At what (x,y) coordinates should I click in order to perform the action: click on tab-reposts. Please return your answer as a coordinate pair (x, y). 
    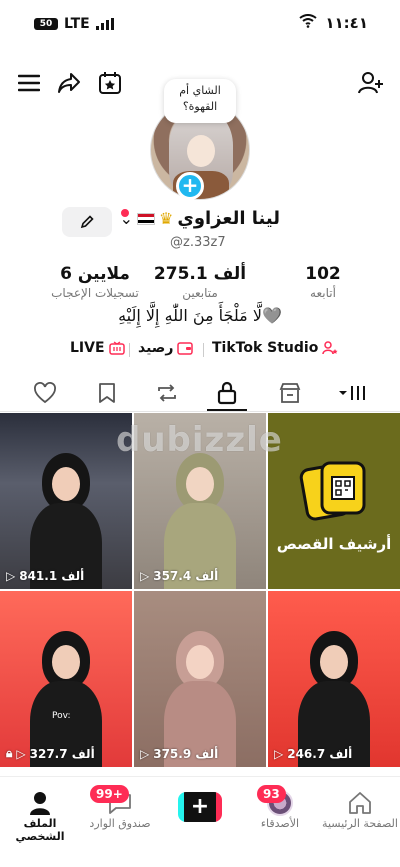
    Looking at the image, I should click on (167, 393).